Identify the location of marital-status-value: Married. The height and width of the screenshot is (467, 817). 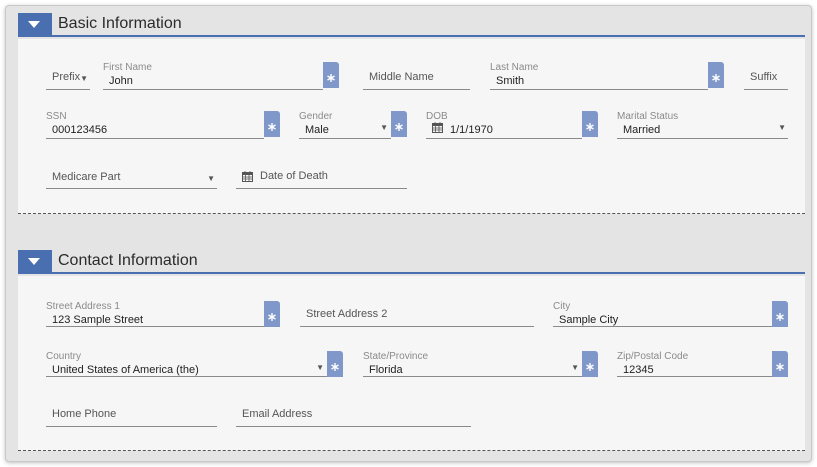
(642, 130).